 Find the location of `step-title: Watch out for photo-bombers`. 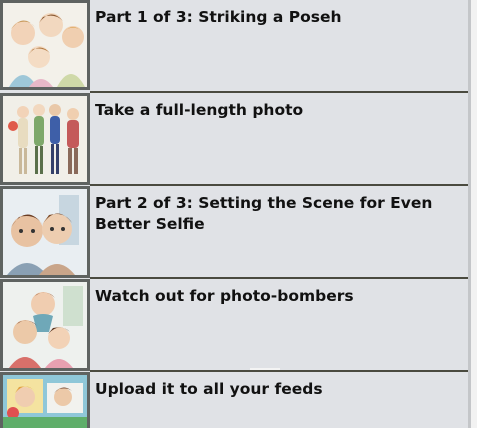

step-title: Watch out for photo-bombers is located at coordinates (224, 296).